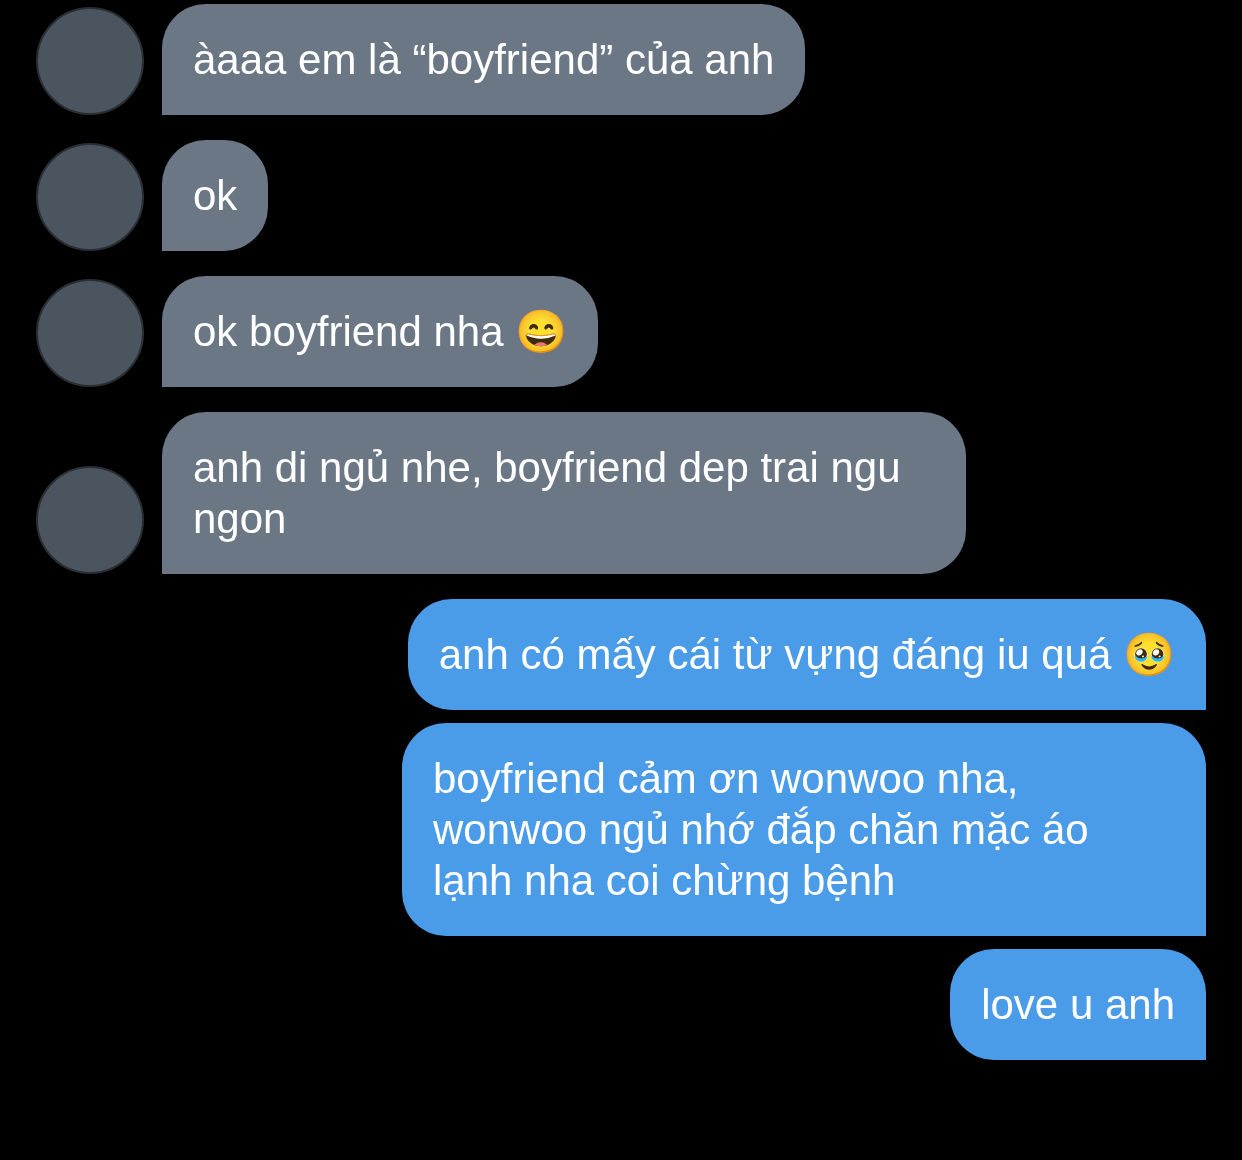 The height and width of the screenshot is (1160, 1242). Describe the element at coordinates (380, 331) in the screenshot. I see `received-message-bubble: ok boyfriend nha 😄` at that location.